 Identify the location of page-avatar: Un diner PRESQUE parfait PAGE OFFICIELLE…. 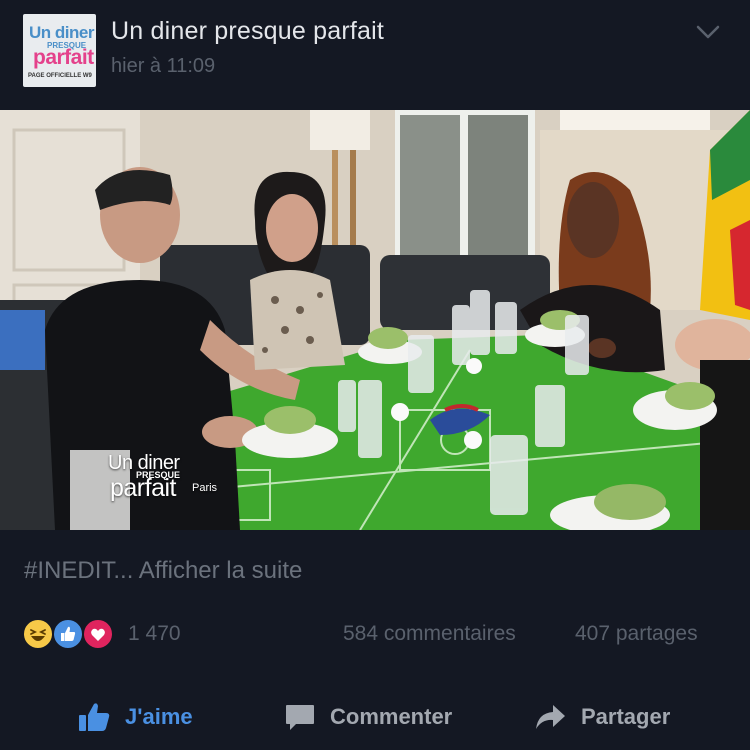
(59, 50).